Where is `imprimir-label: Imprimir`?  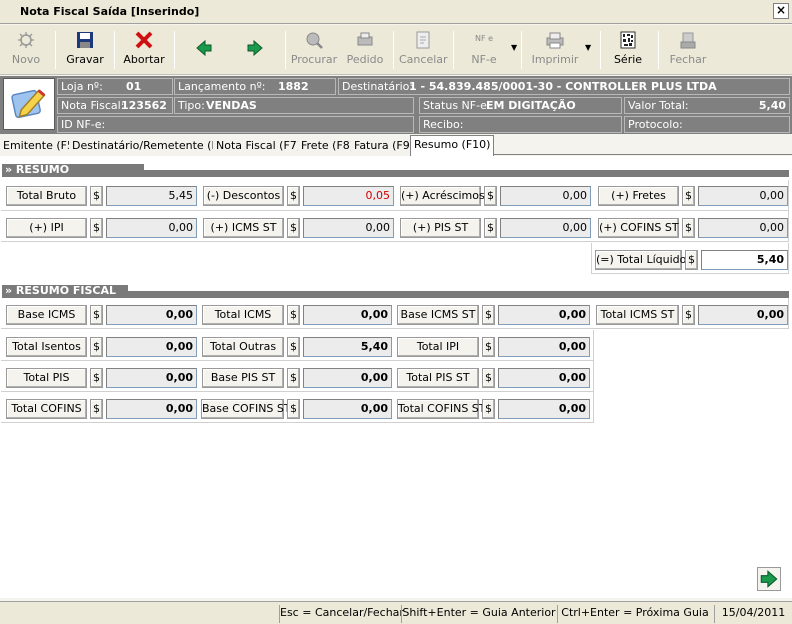 imprimir-label: Imprimir is located at coordinates (555, 59).